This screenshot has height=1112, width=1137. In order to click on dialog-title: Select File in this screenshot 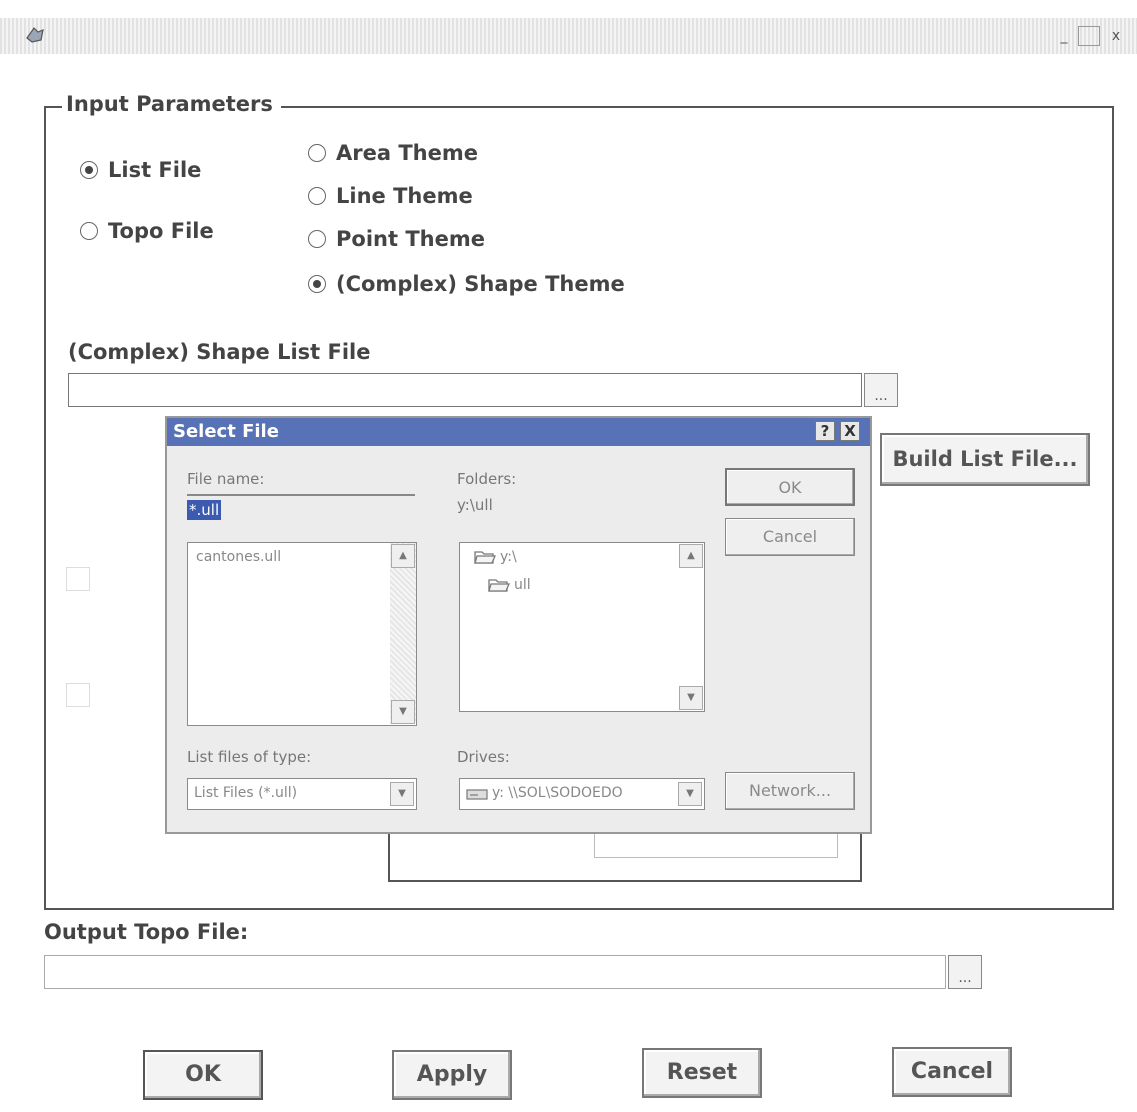, I will do `click(226, 431)`.